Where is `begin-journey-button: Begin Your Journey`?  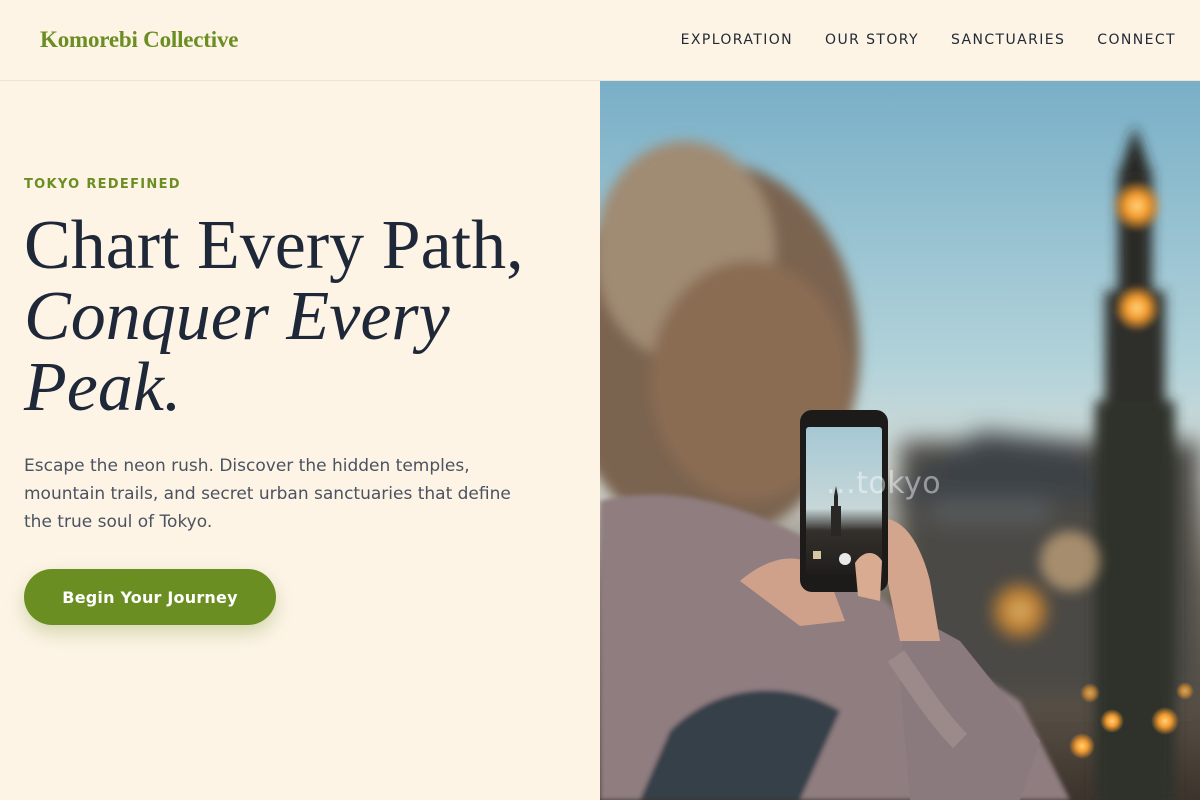 begin-journey-button: Begin Your Journey is located at coordinates (150, 597).